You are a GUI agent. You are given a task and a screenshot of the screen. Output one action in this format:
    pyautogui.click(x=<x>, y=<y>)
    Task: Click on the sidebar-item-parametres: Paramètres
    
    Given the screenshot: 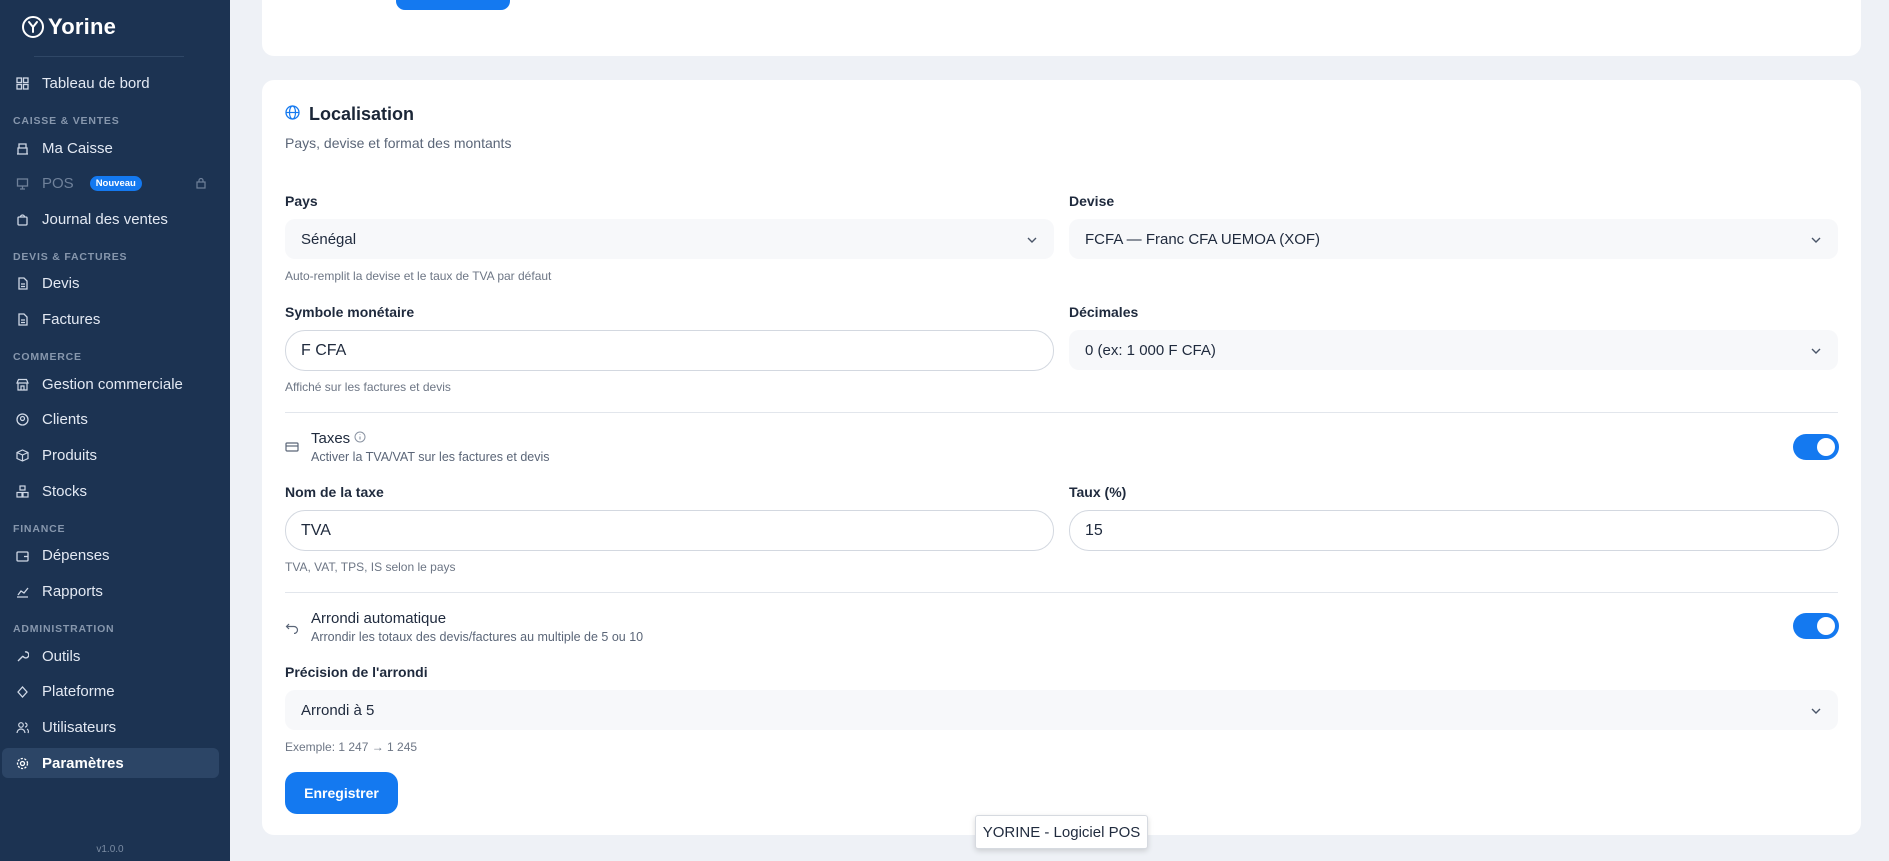 What is the action you would take?
    pyautogui.click(x=110, y=763)
    